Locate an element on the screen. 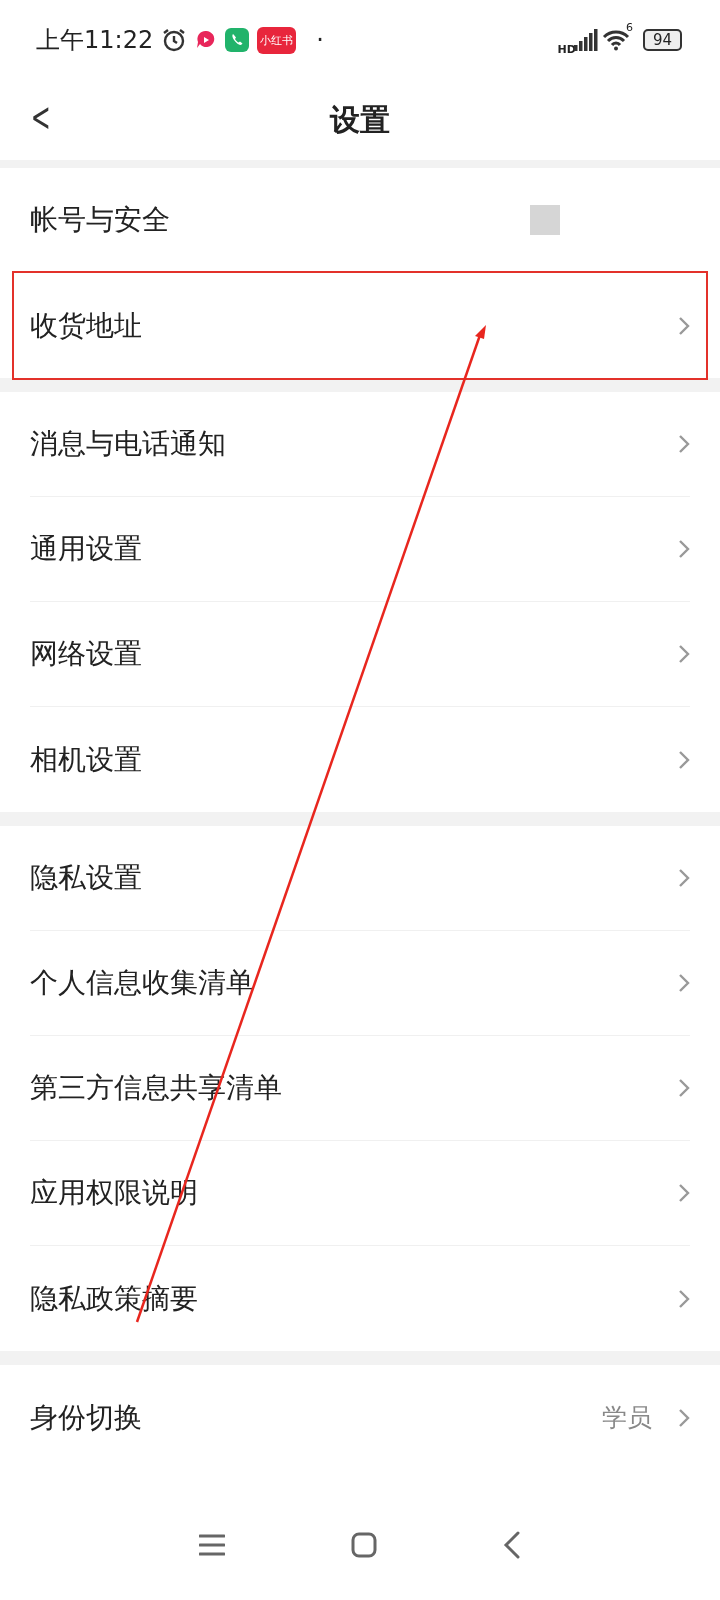 The height and width of the screenshot is (1600, 720). settings-row: 相机设置 is located at coordinates (360, 759).